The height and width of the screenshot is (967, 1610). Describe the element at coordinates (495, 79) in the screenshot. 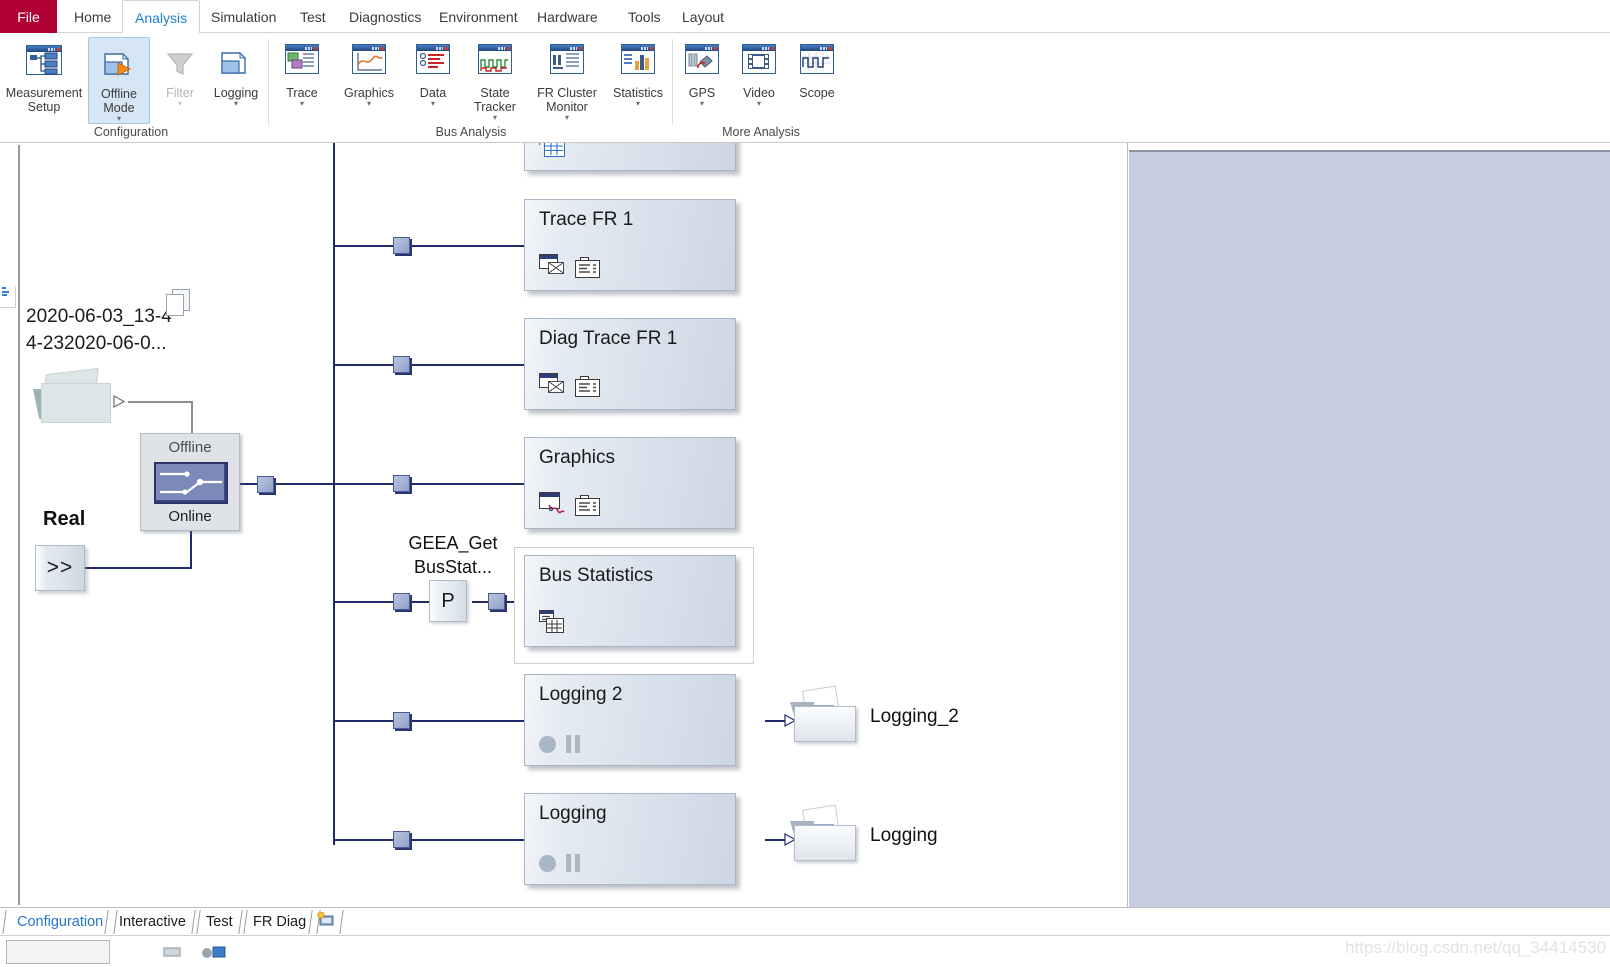

I see `ribbon-button-state-tracker: State Tracker ▾` at that location.